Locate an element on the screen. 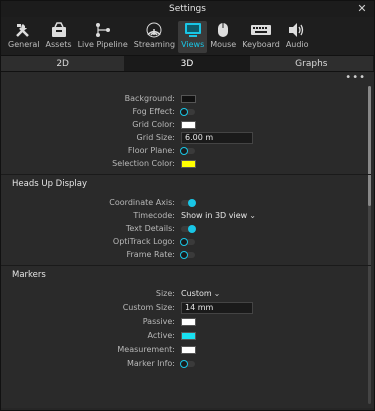 This screenshot has width=375, height=411. title-bar: Settings ✕ is located at coordinates (187, 9).